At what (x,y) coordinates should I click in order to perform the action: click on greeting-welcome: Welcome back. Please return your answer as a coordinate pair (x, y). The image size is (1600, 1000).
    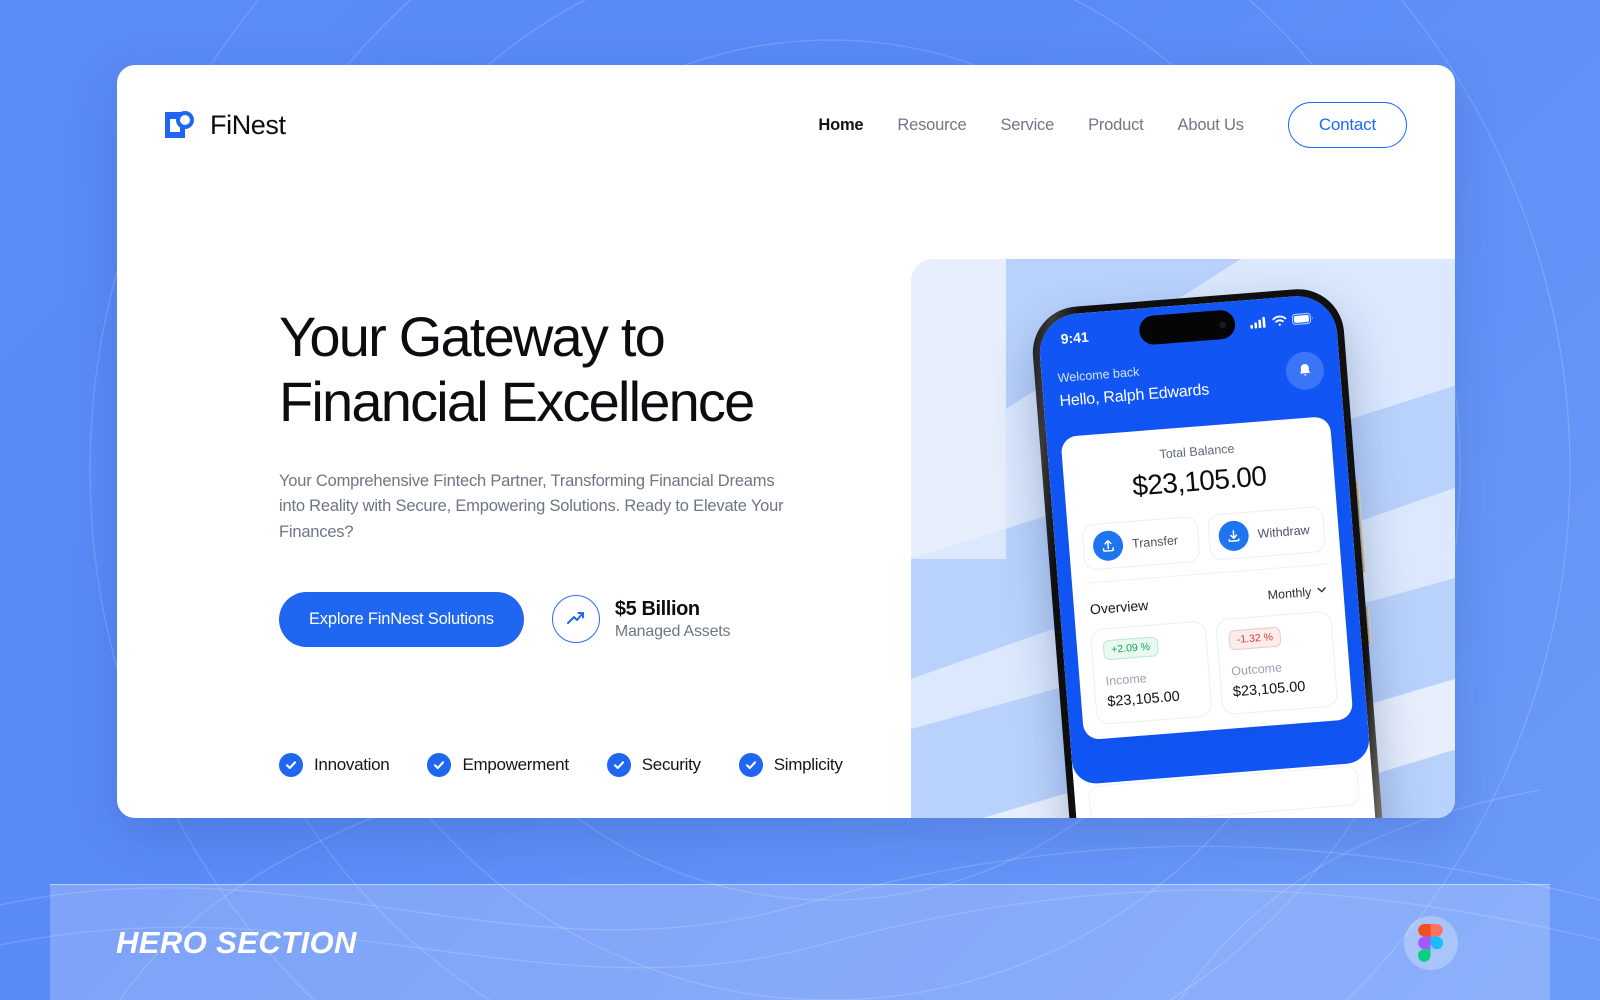
    Looking at the image, I should click on (1098, 375).